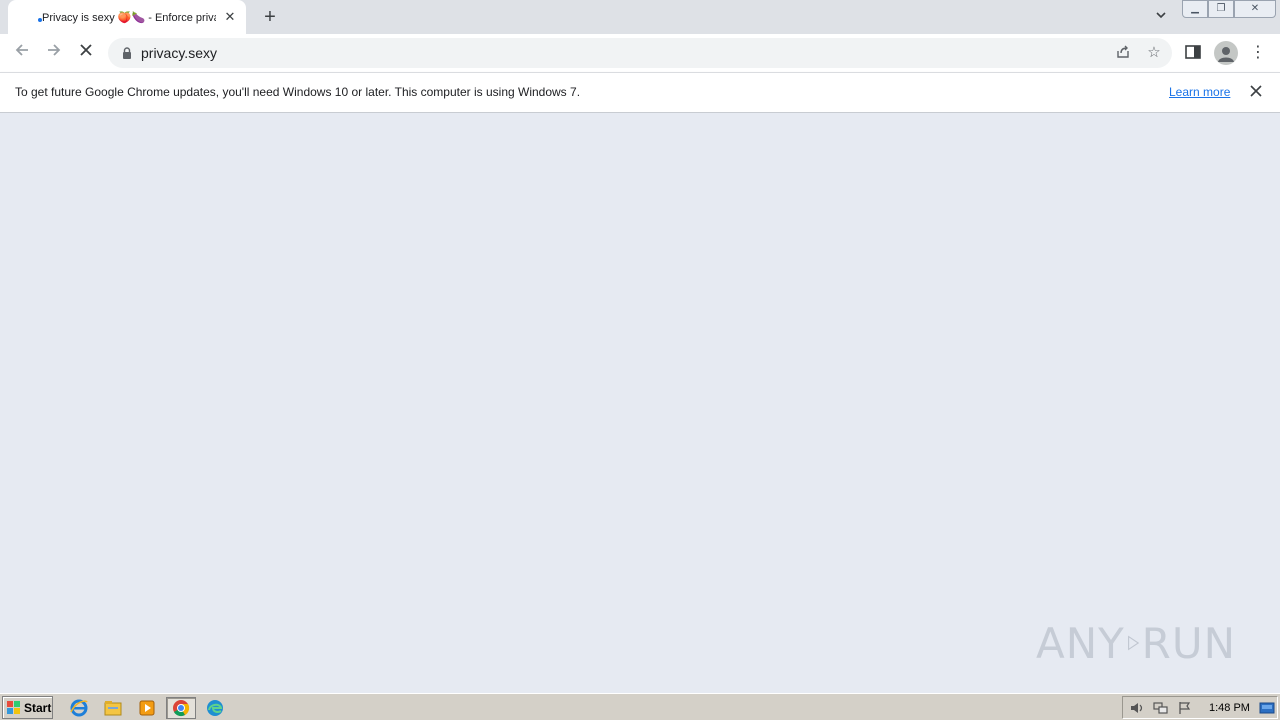  I want to click on infobar-close-icon, so click(1256, 92).